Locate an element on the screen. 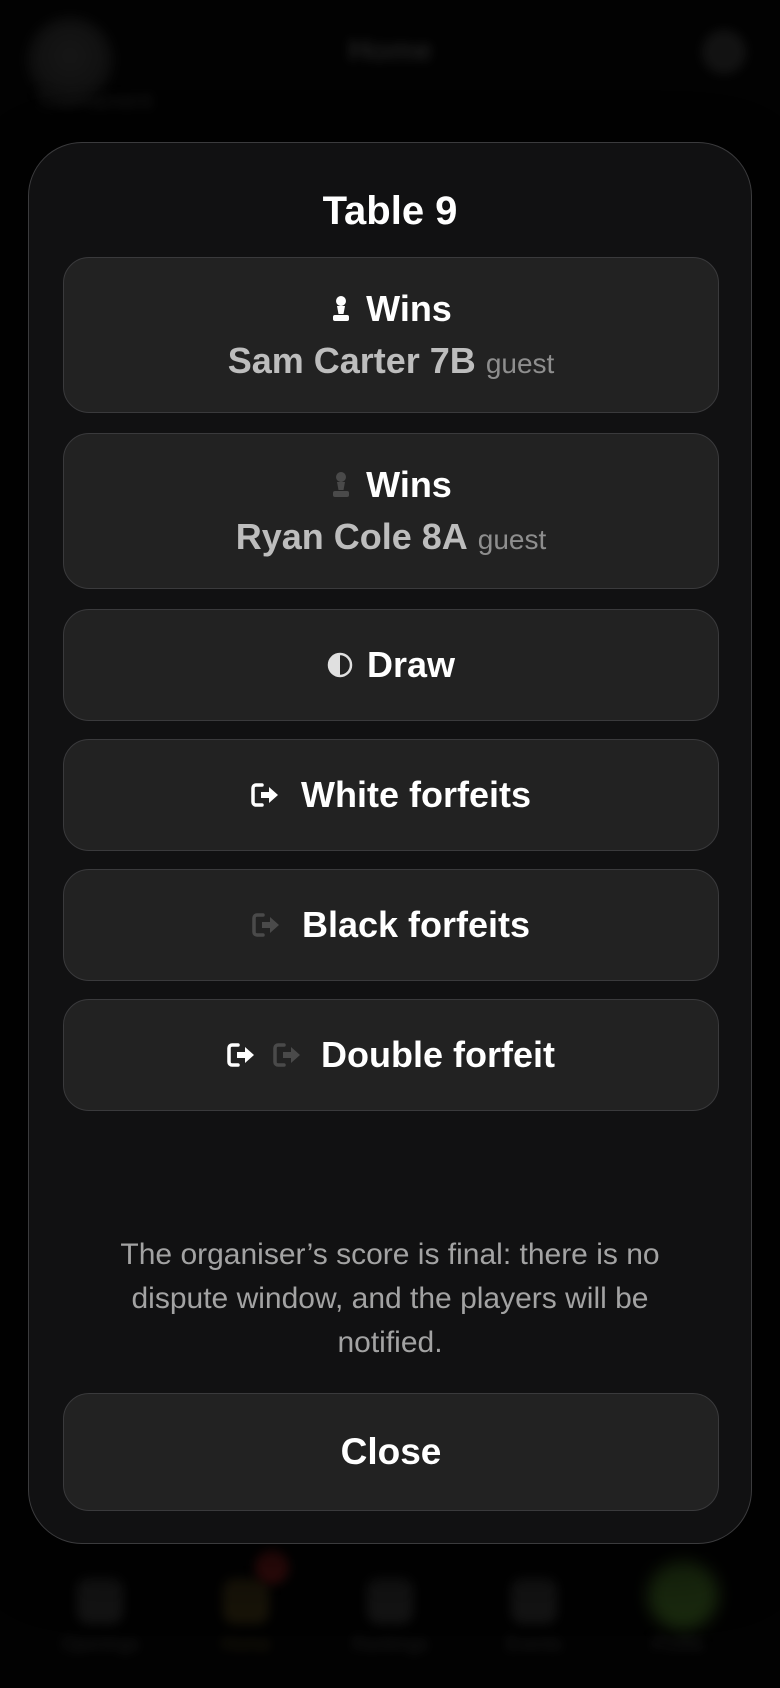 This screenshot has width=780, height=1688. white-forfeits-label: White forfeits is located at coordinates (416, 794).